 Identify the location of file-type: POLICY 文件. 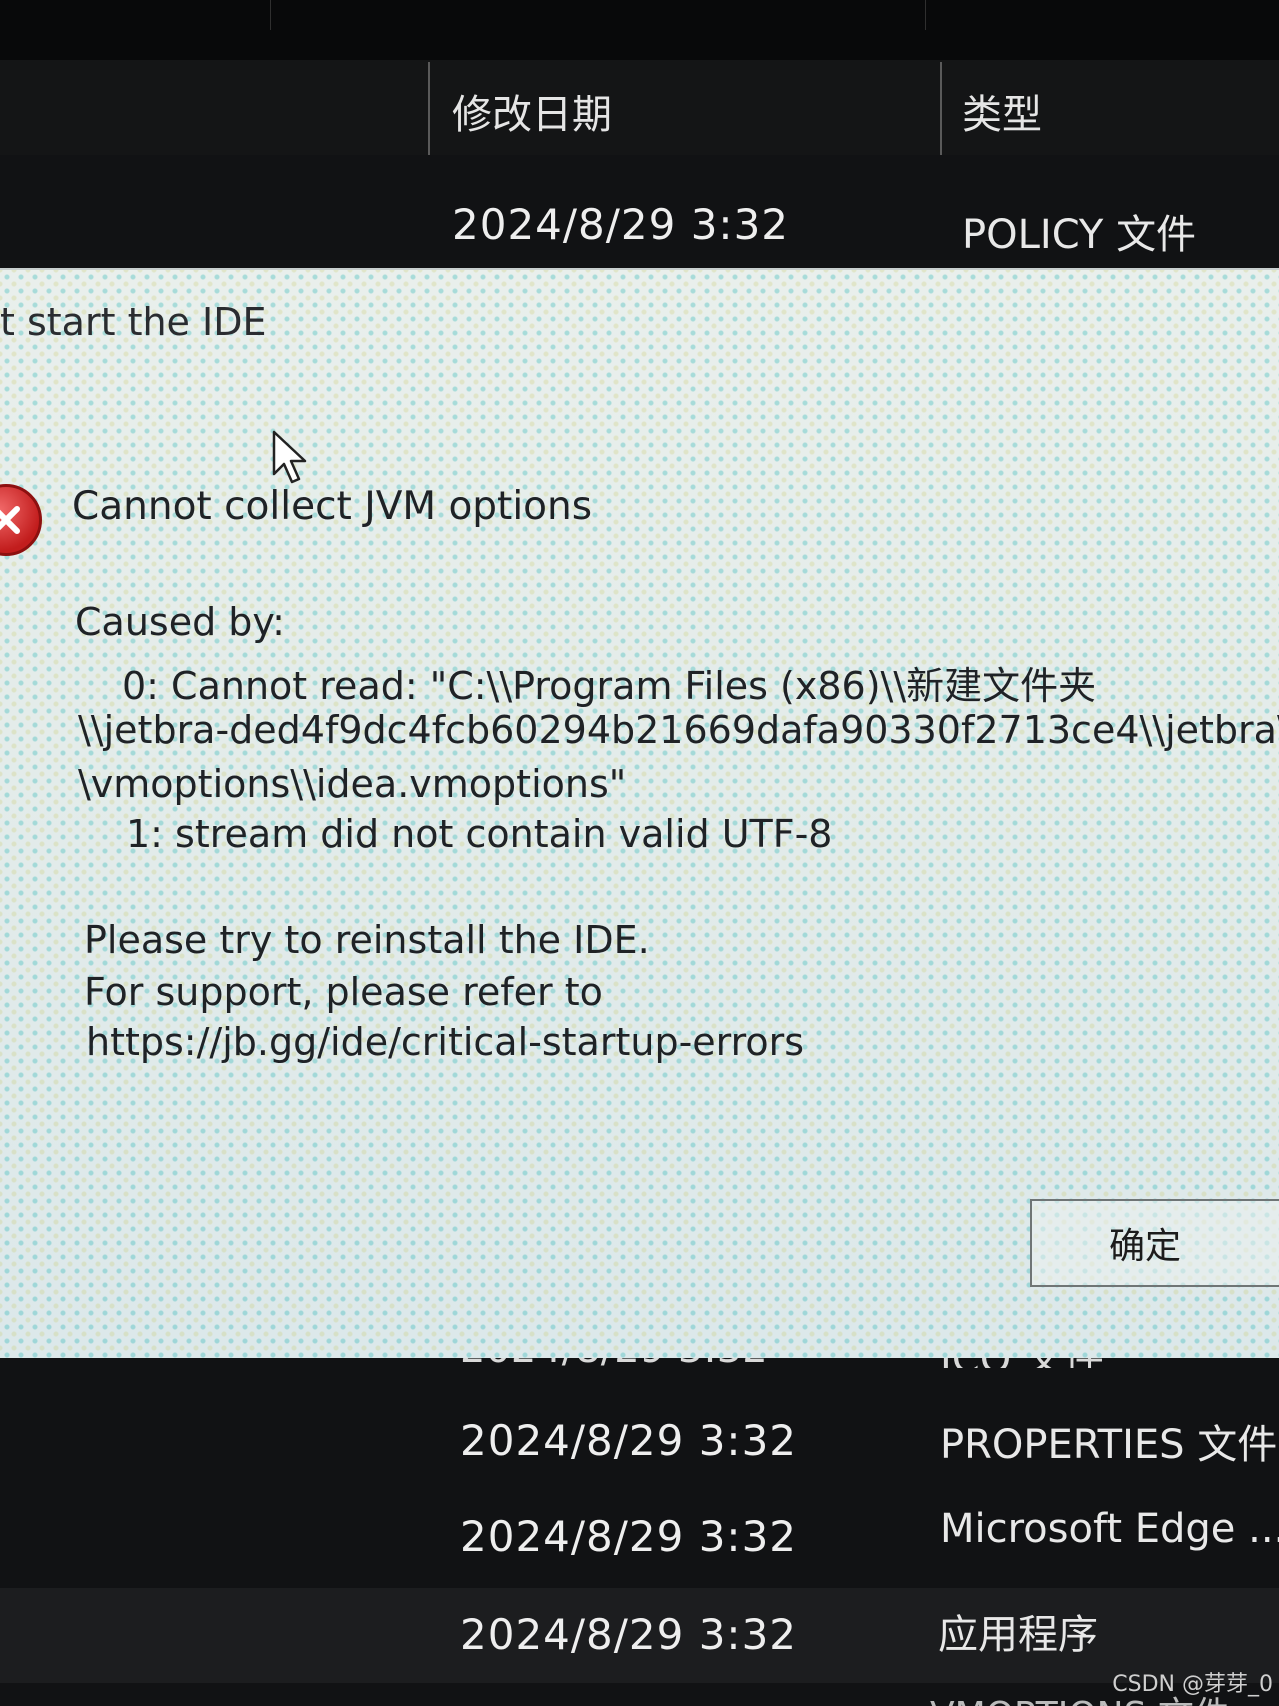
(1079, 235).